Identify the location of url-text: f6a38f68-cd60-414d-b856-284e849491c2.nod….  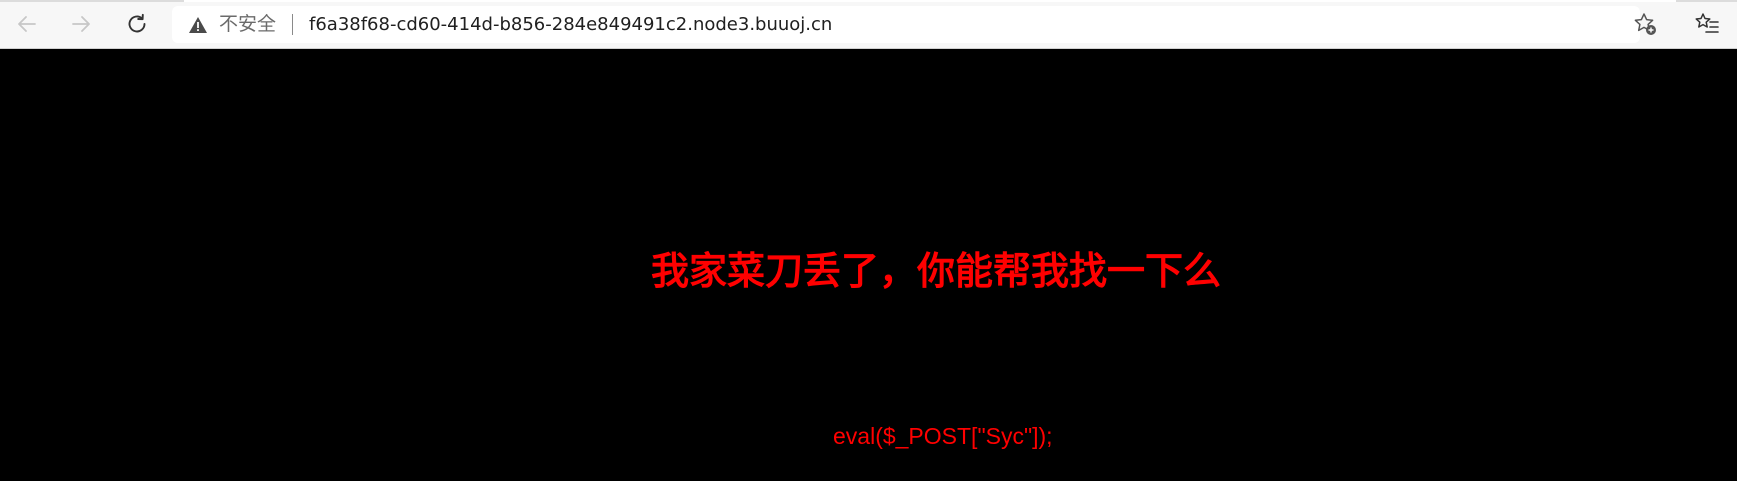
(570, 24).